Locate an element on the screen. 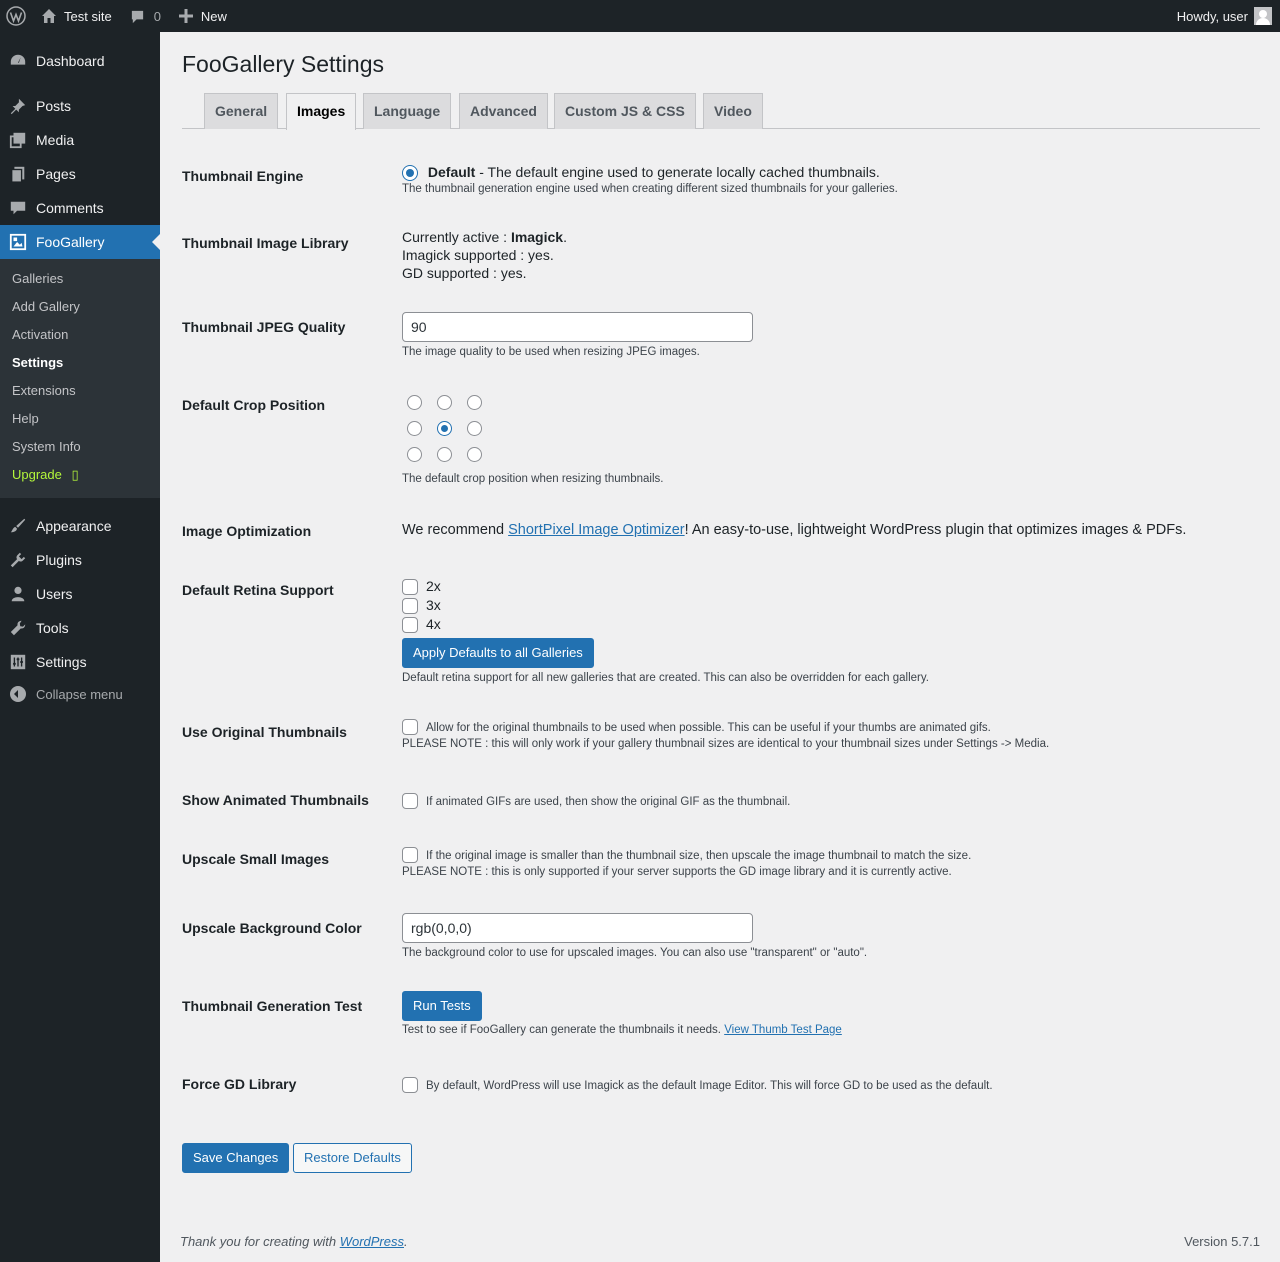 This screenshot has width=1280, height=1262. avatar is located at coordinates (1263, 16).